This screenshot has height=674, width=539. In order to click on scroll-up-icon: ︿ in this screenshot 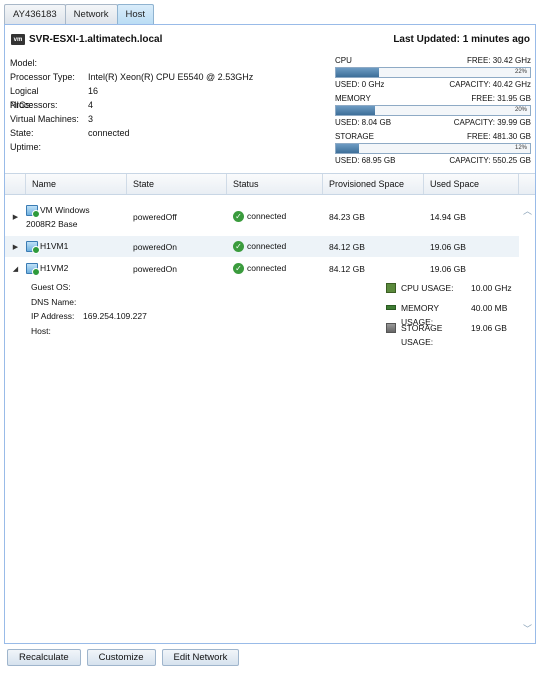, I will do `click(527, 210)`.